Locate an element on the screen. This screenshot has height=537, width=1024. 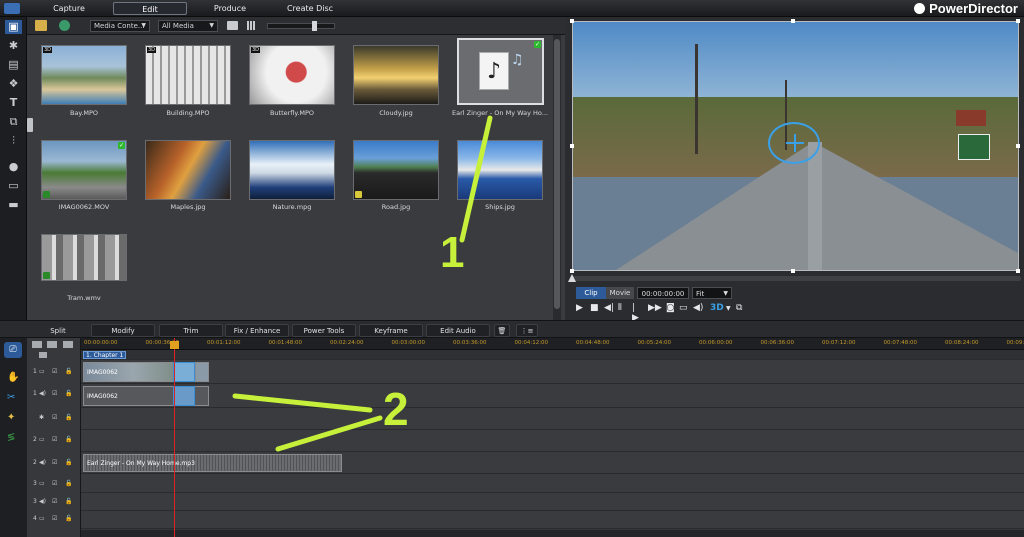
annotation-label-1: 1 is located at coordinates (452, 252).